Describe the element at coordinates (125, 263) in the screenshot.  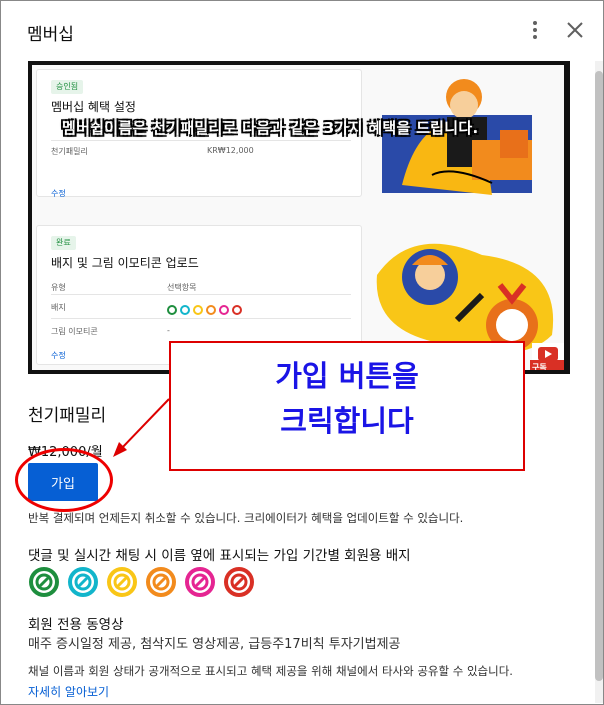
I see `card-title: 배지 및 그림 이모티콘 업로드` at that location.